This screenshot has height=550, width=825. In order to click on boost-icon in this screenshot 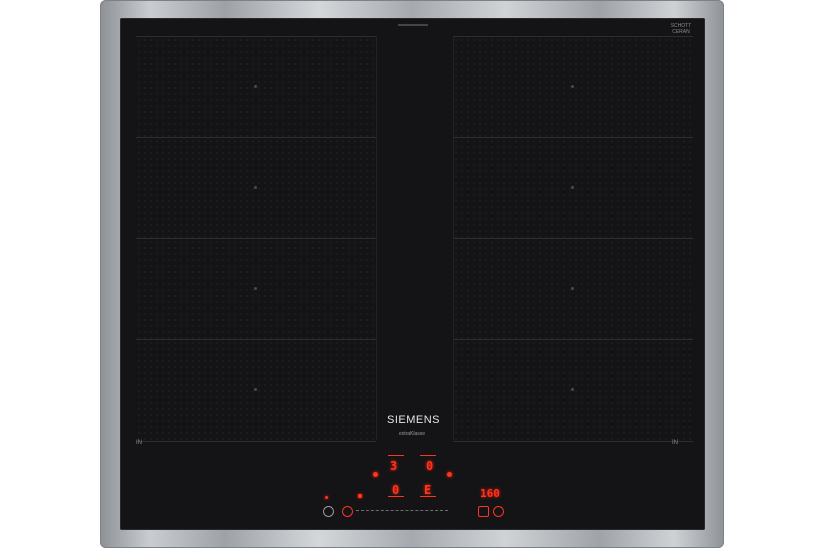, I will do `click(347, 511)`.